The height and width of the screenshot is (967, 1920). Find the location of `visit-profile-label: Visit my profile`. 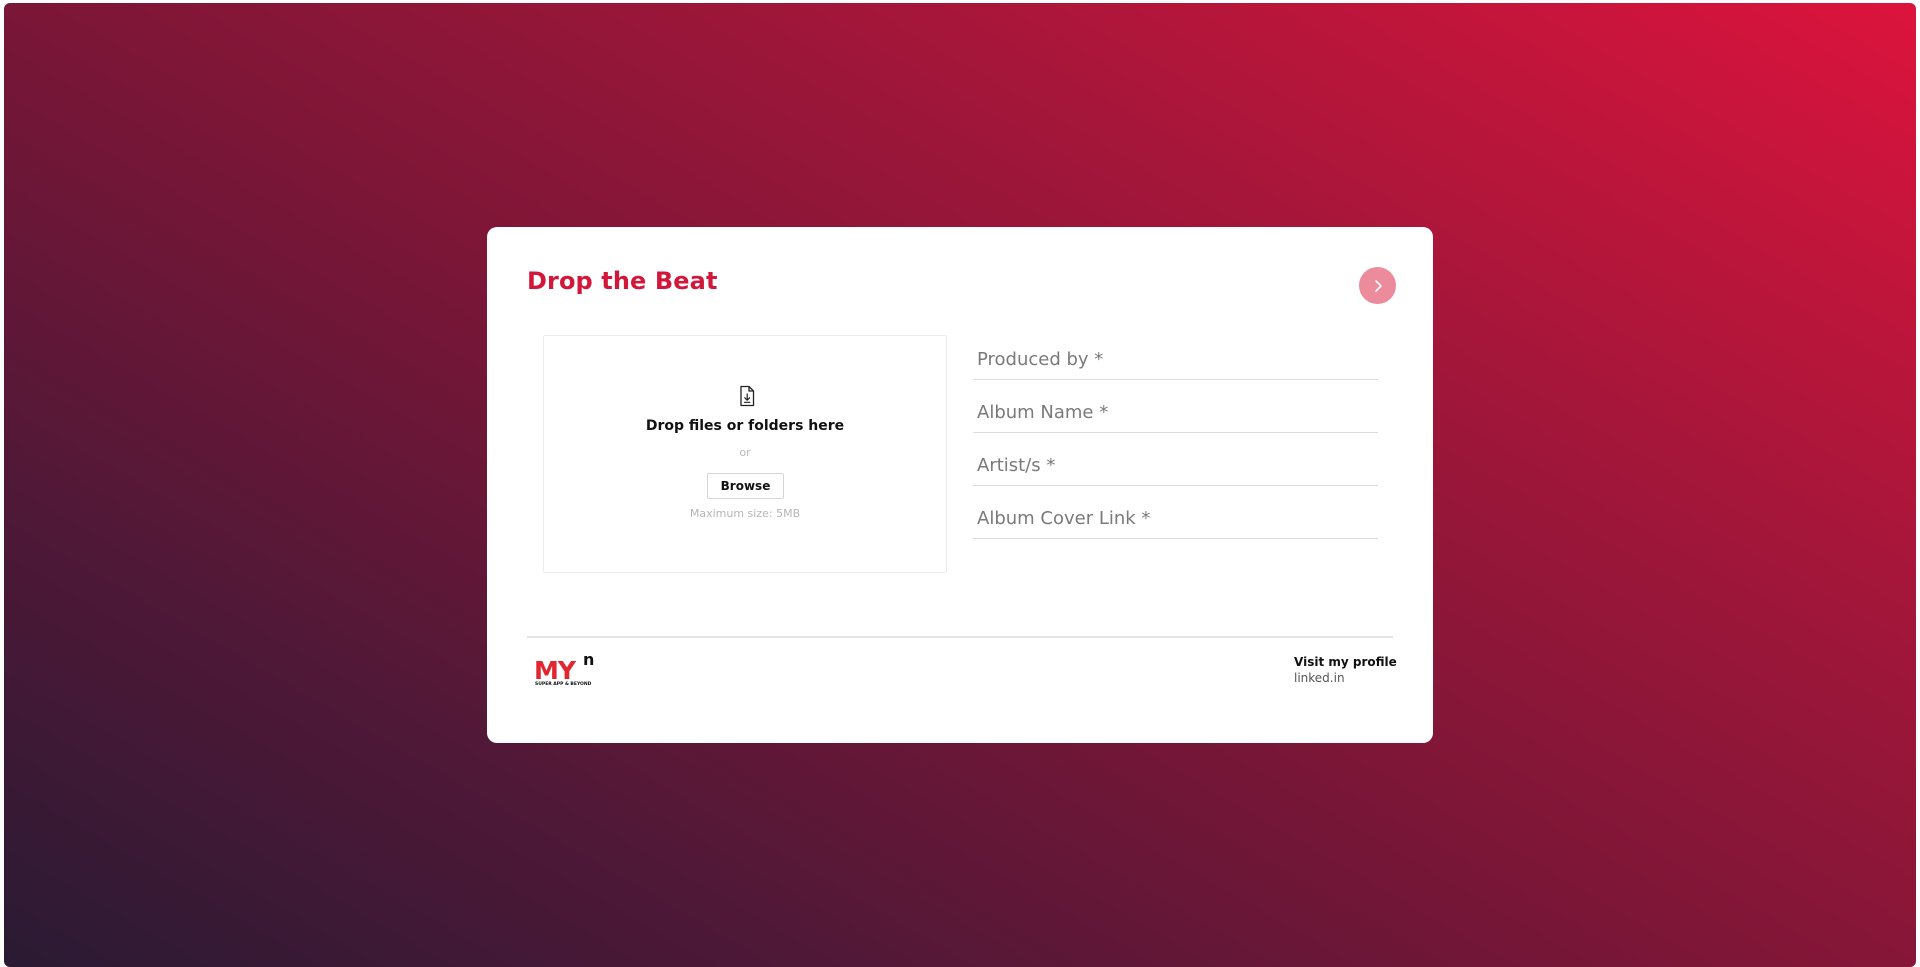

visit-profile-label: Visit my profile is located at coordinates (1345, 662).